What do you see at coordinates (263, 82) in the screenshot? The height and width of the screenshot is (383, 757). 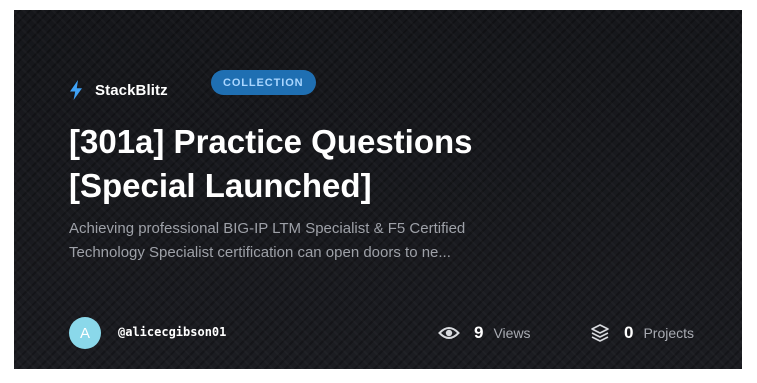 I see `collection-badge: COLLECTION` at bounding box center [263, 82].